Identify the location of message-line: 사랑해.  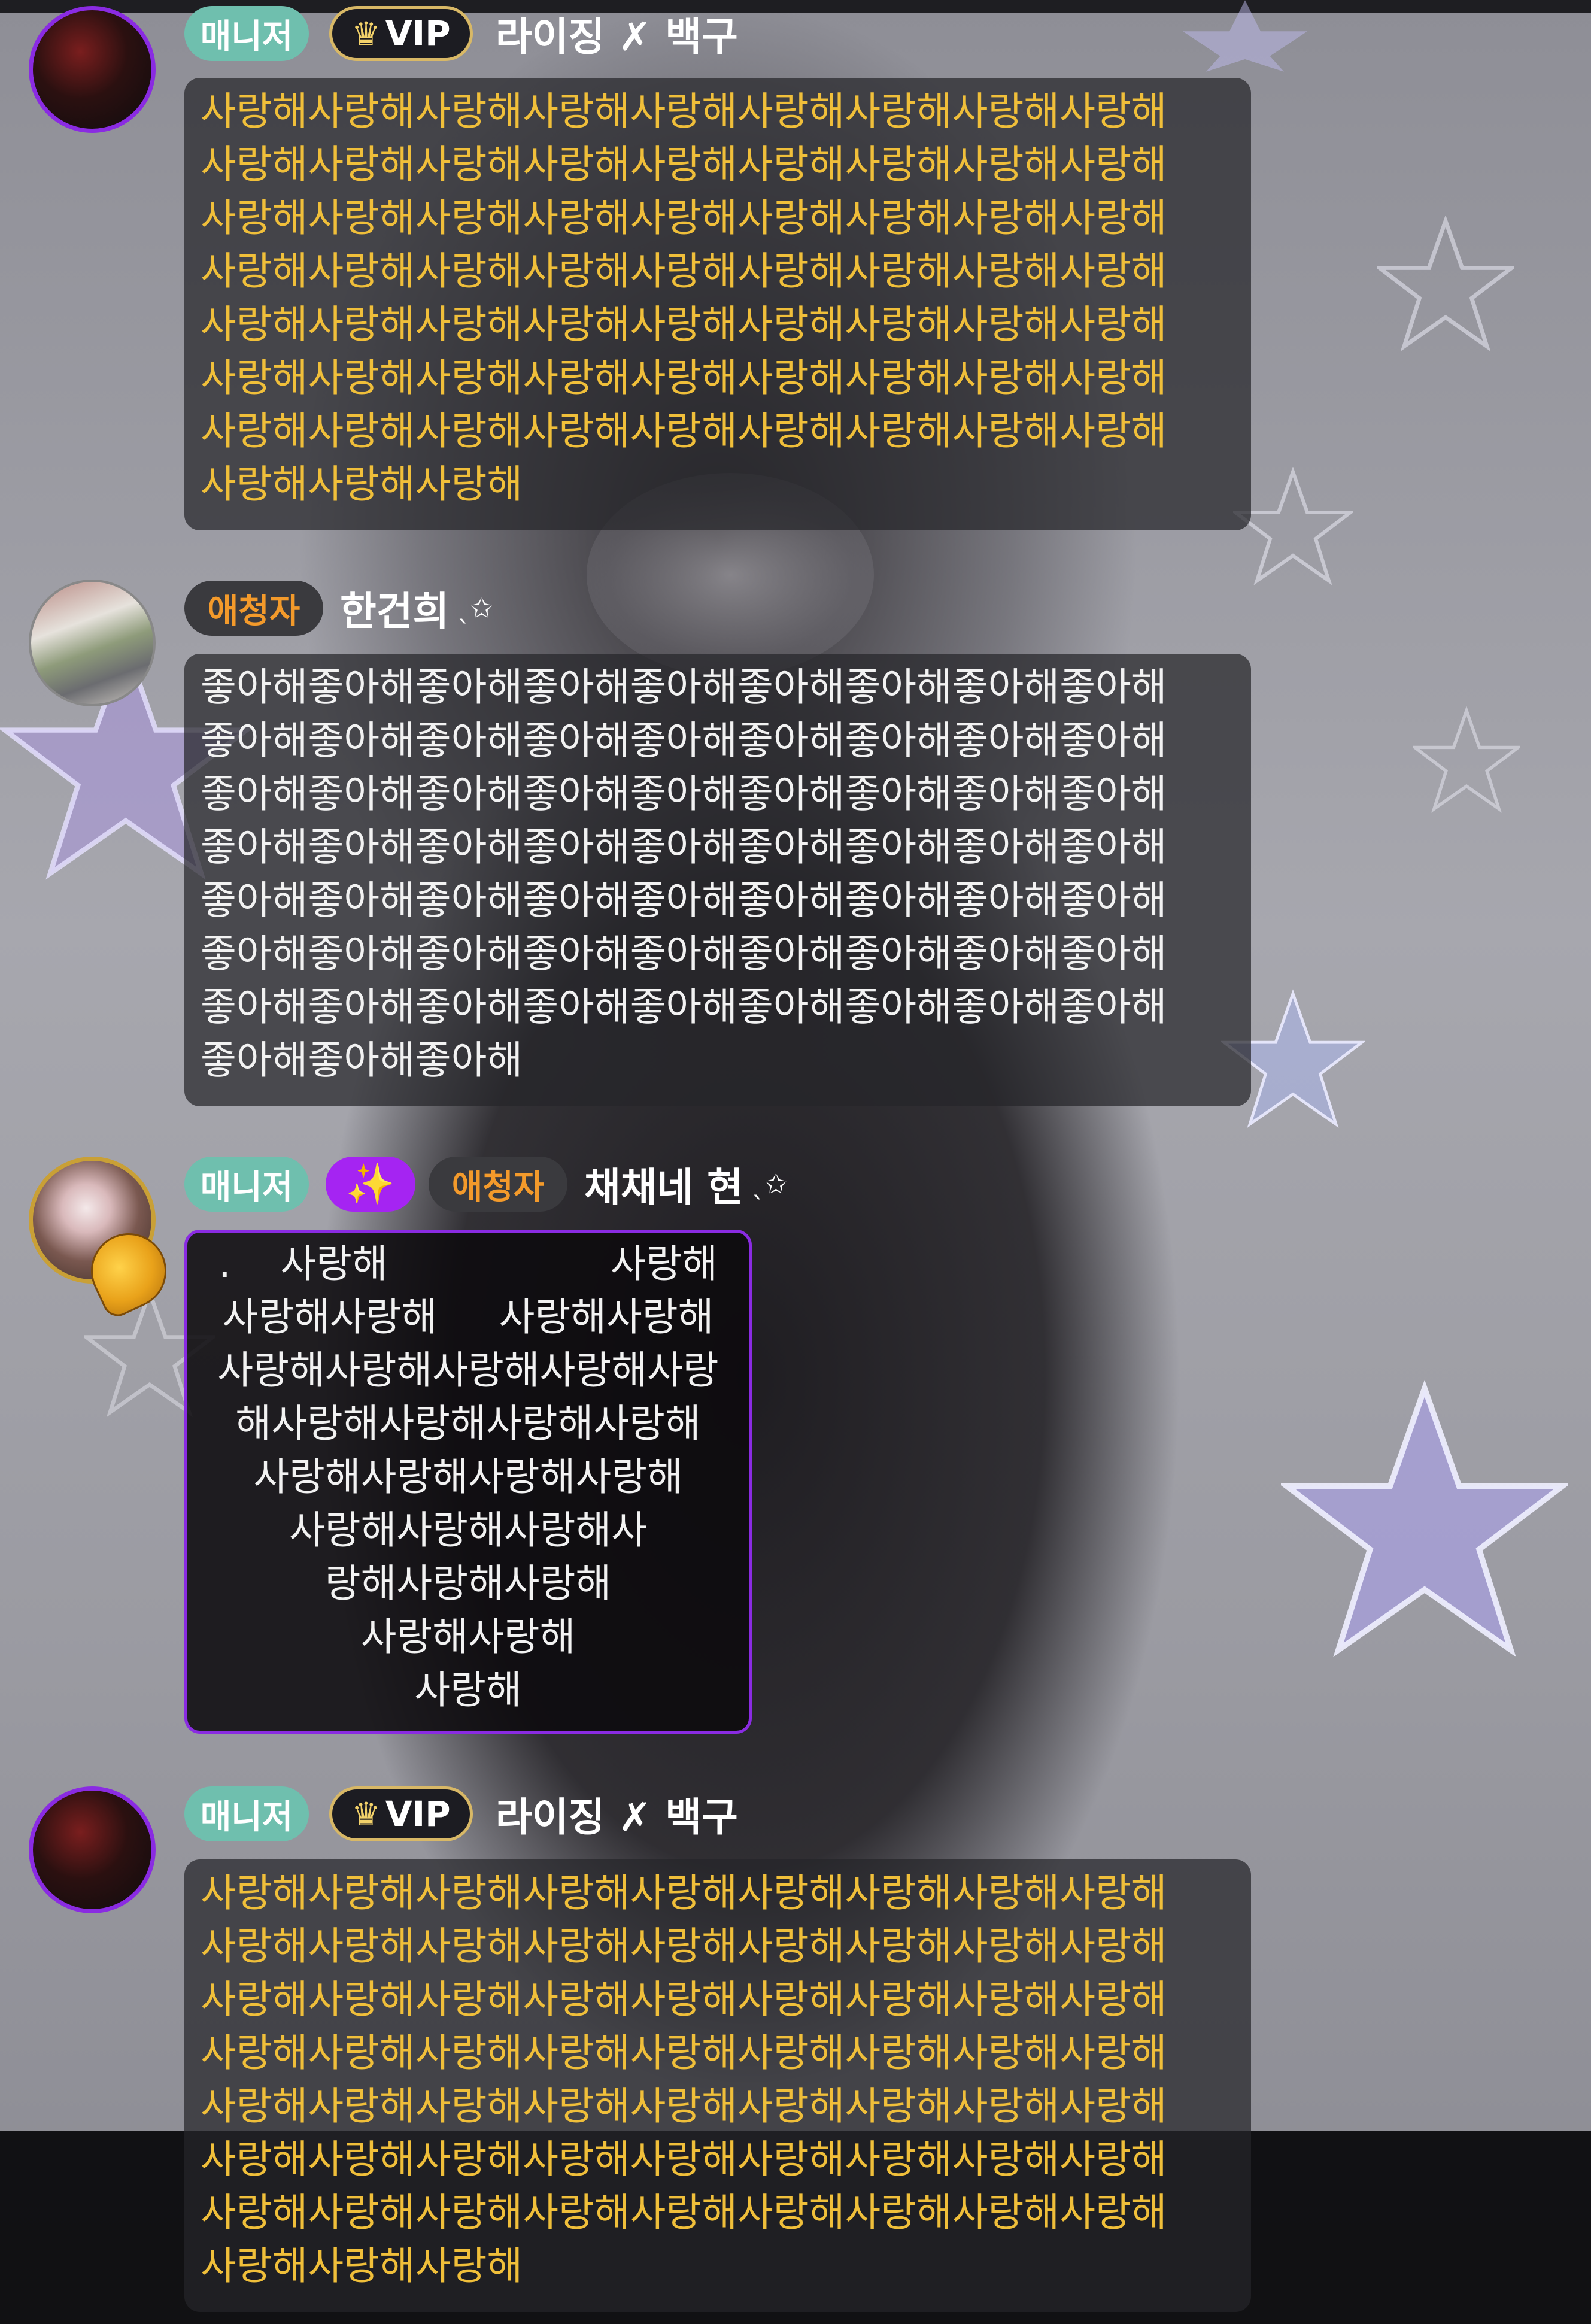
(468, 1690).